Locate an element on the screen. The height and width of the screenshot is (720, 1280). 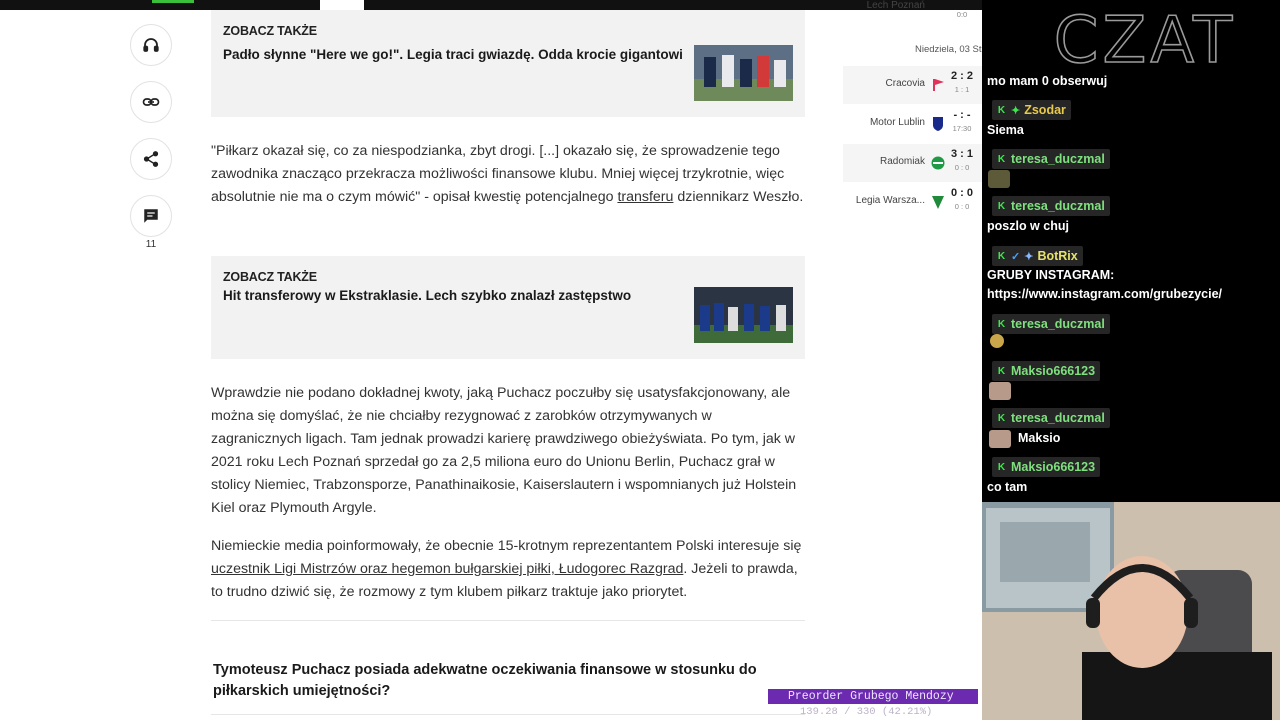
share-icon is located at coordinates (151, 159).